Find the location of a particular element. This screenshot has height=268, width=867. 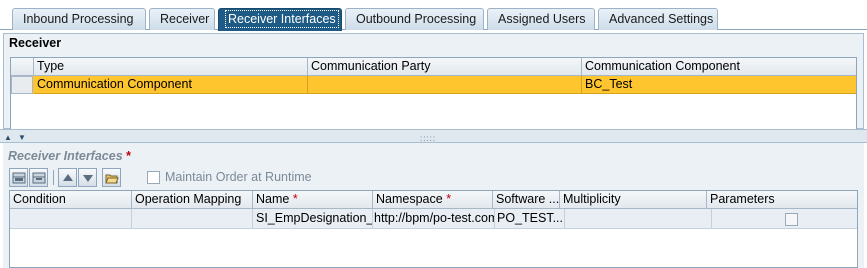

move-down-icon is located at coordinates (88, 178).